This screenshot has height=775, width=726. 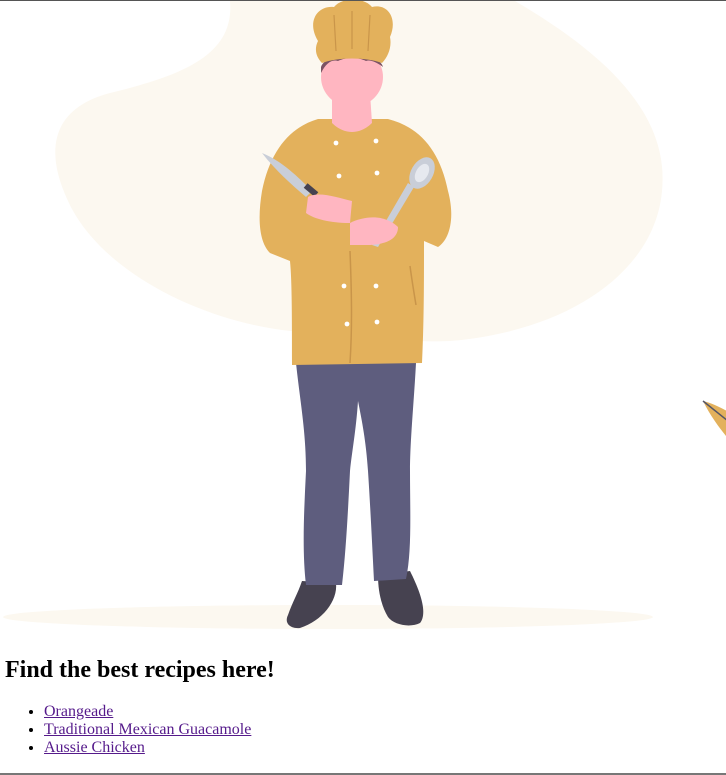 I want to click on pants, so click(x=356, y=474).